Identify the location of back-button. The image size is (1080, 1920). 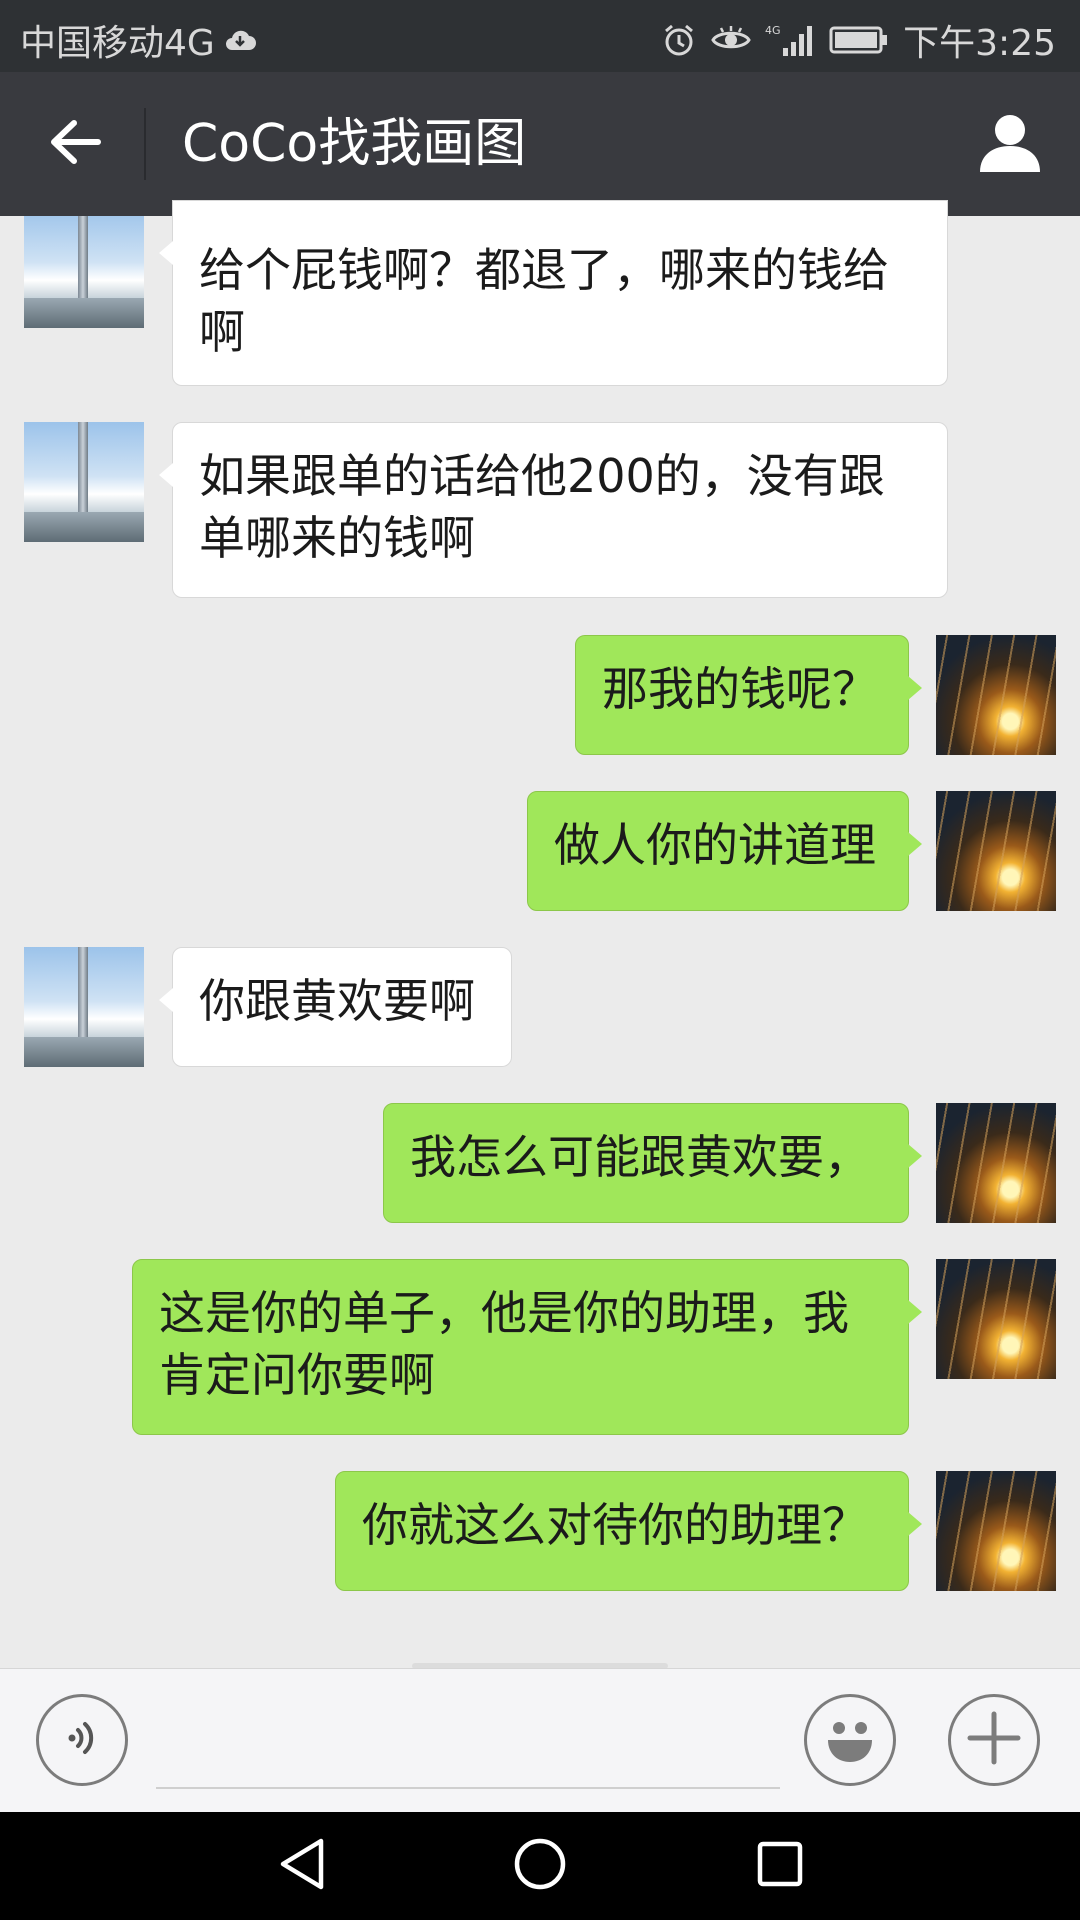
(75, 144).